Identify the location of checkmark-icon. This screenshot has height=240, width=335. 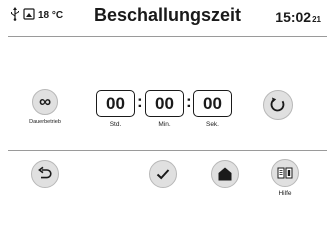
(163, 174).